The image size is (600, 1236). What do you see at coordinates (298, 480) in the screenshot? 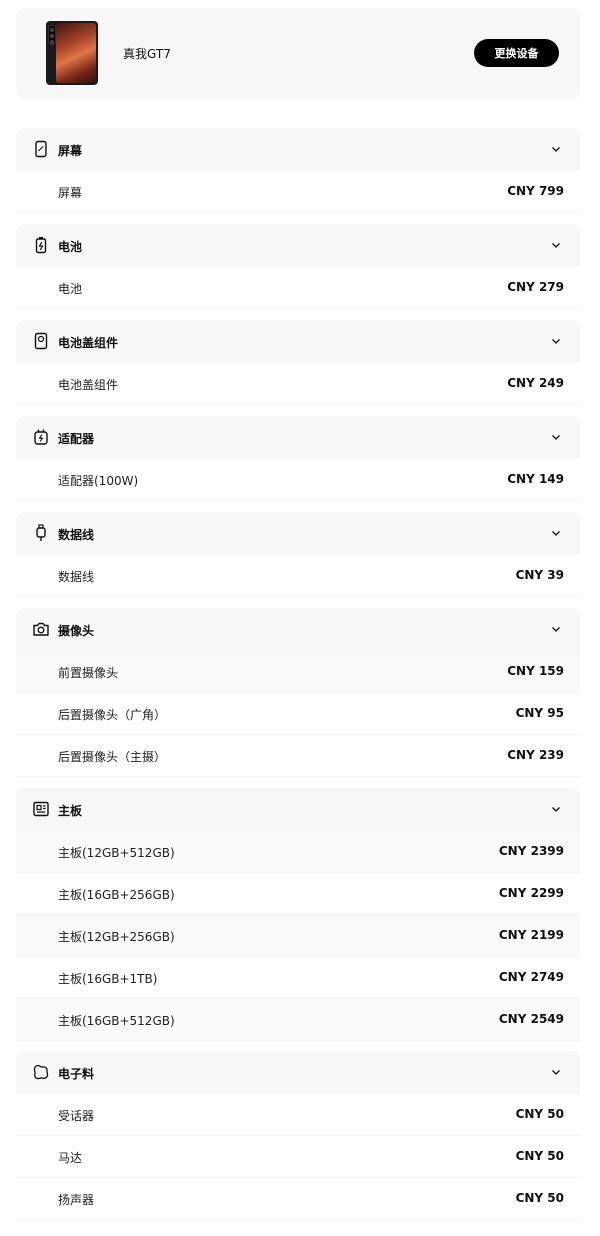
I see `part-row: 适配器(100W) CNY 149` at bounding box center [298, 480].